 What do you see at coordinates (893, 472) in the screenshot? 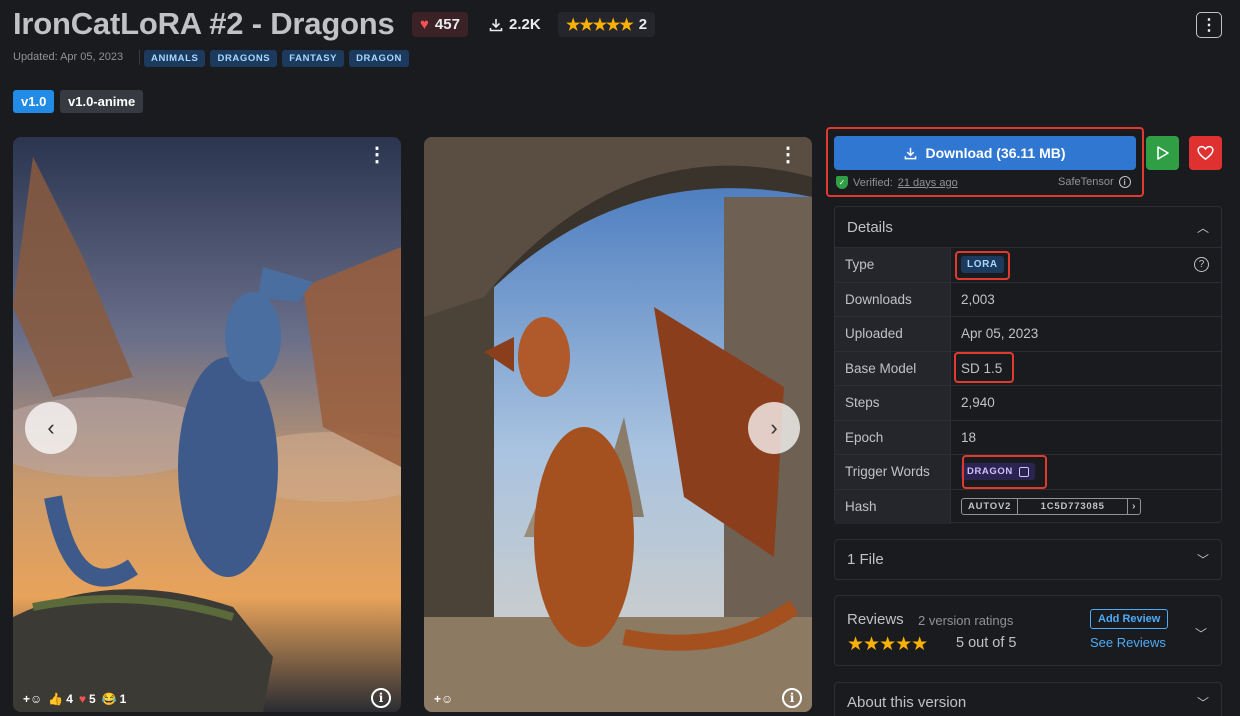
I see `row-key: Trigger Words` at bounding box center [893, 472].